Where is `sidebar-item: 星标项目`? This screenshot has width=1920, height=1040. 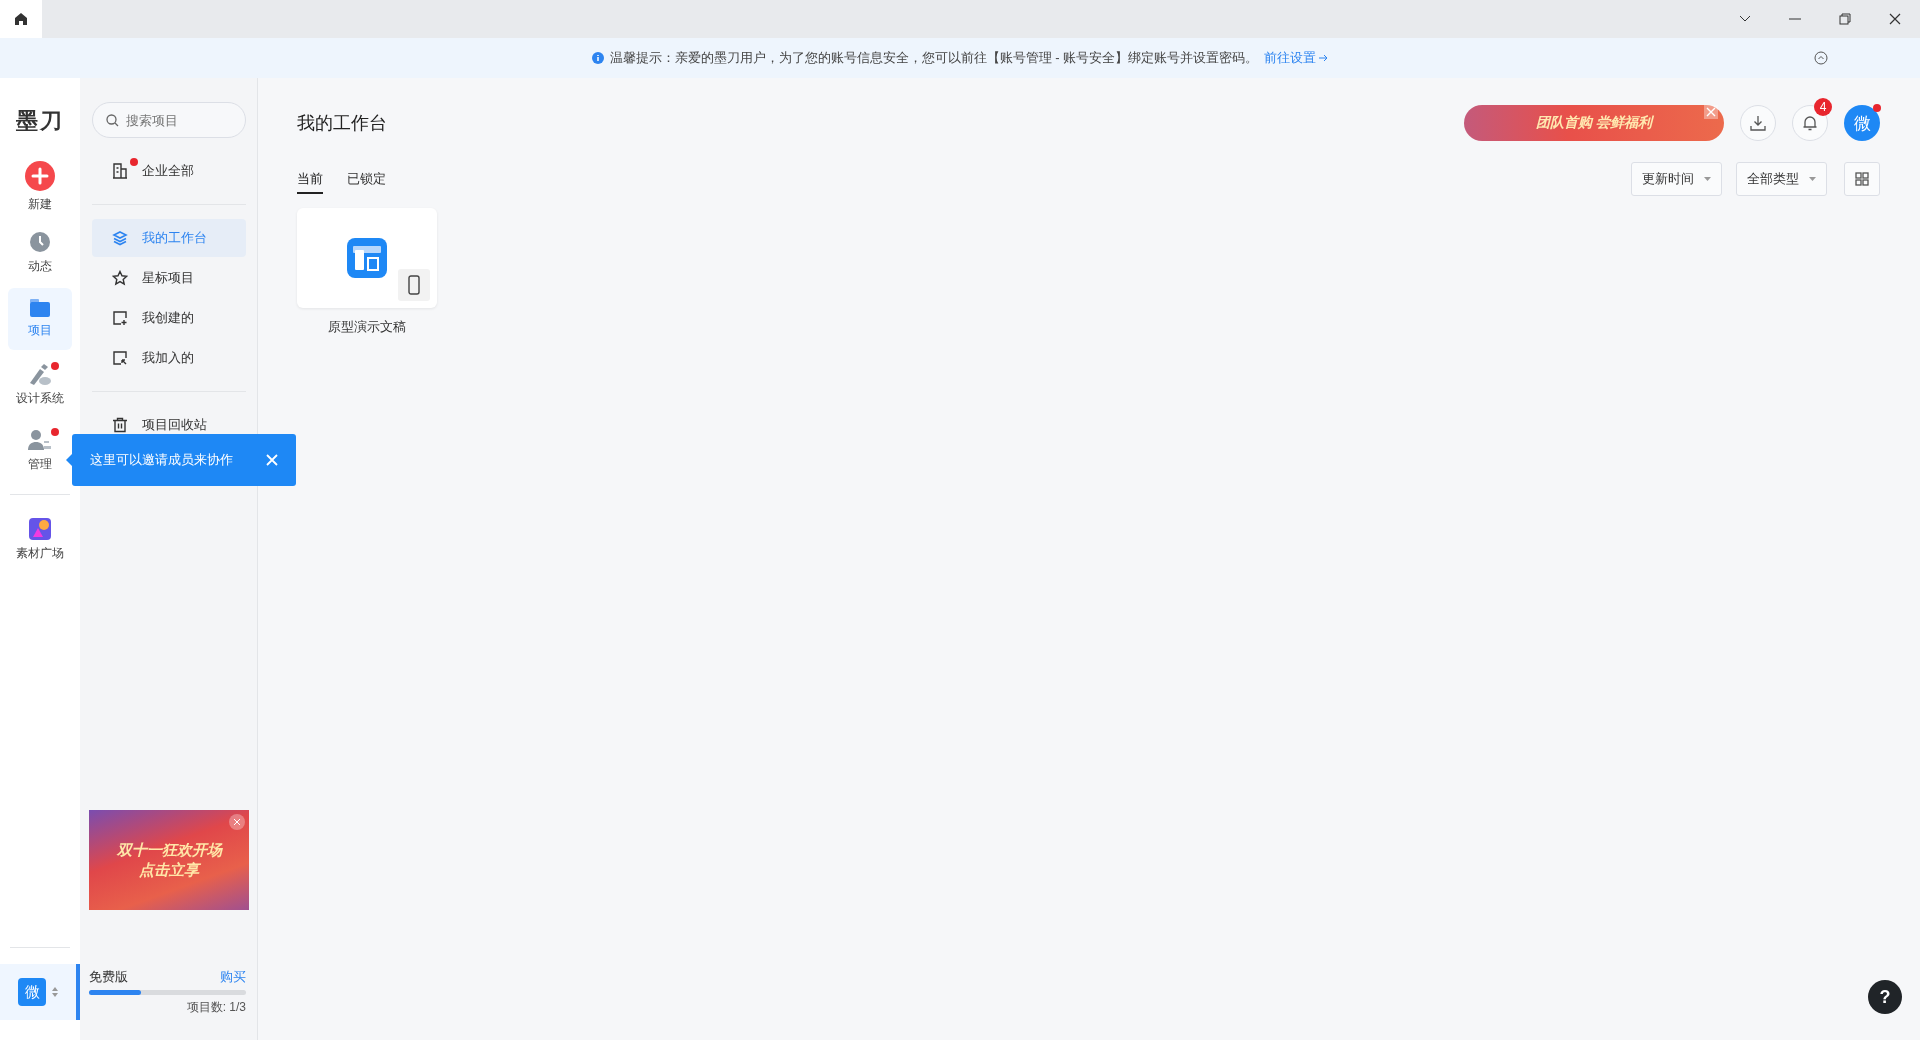 sidebar-item: 星标项目 is located at coordinates (169, 278).